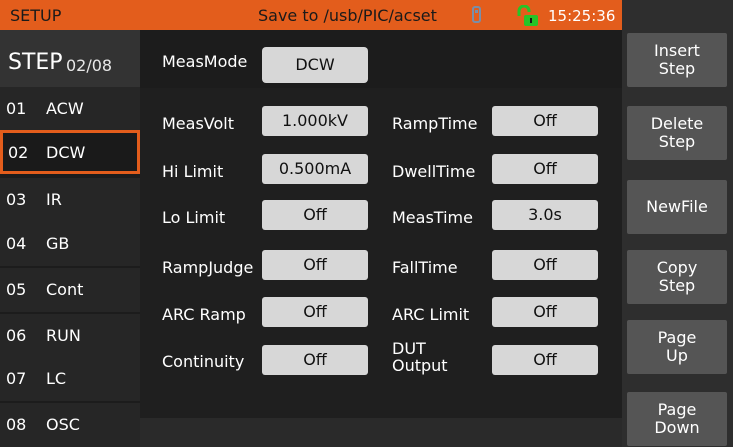 This screenshot has width=733, height=447. I want to click on ramp-judge-label: RampJudge, so click(208, 267).